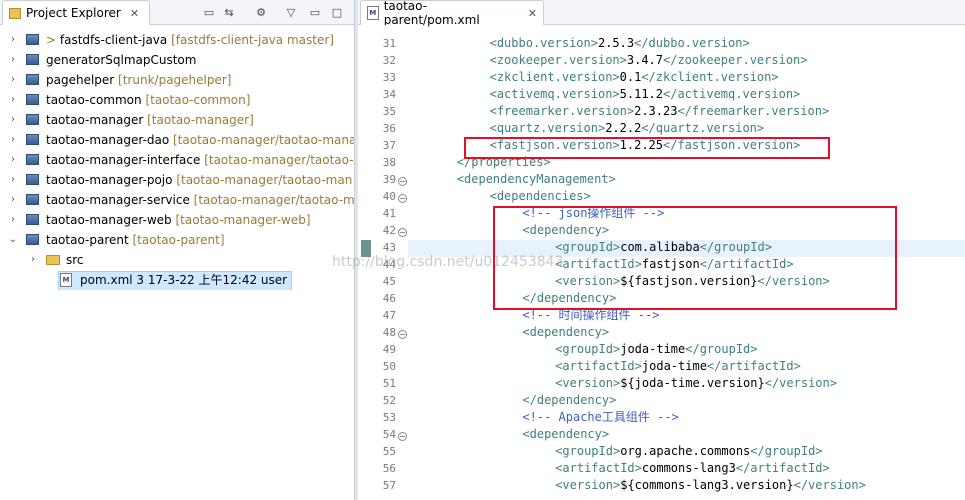  I want to click on xml-value: commons-lang3, so click(688, 468).